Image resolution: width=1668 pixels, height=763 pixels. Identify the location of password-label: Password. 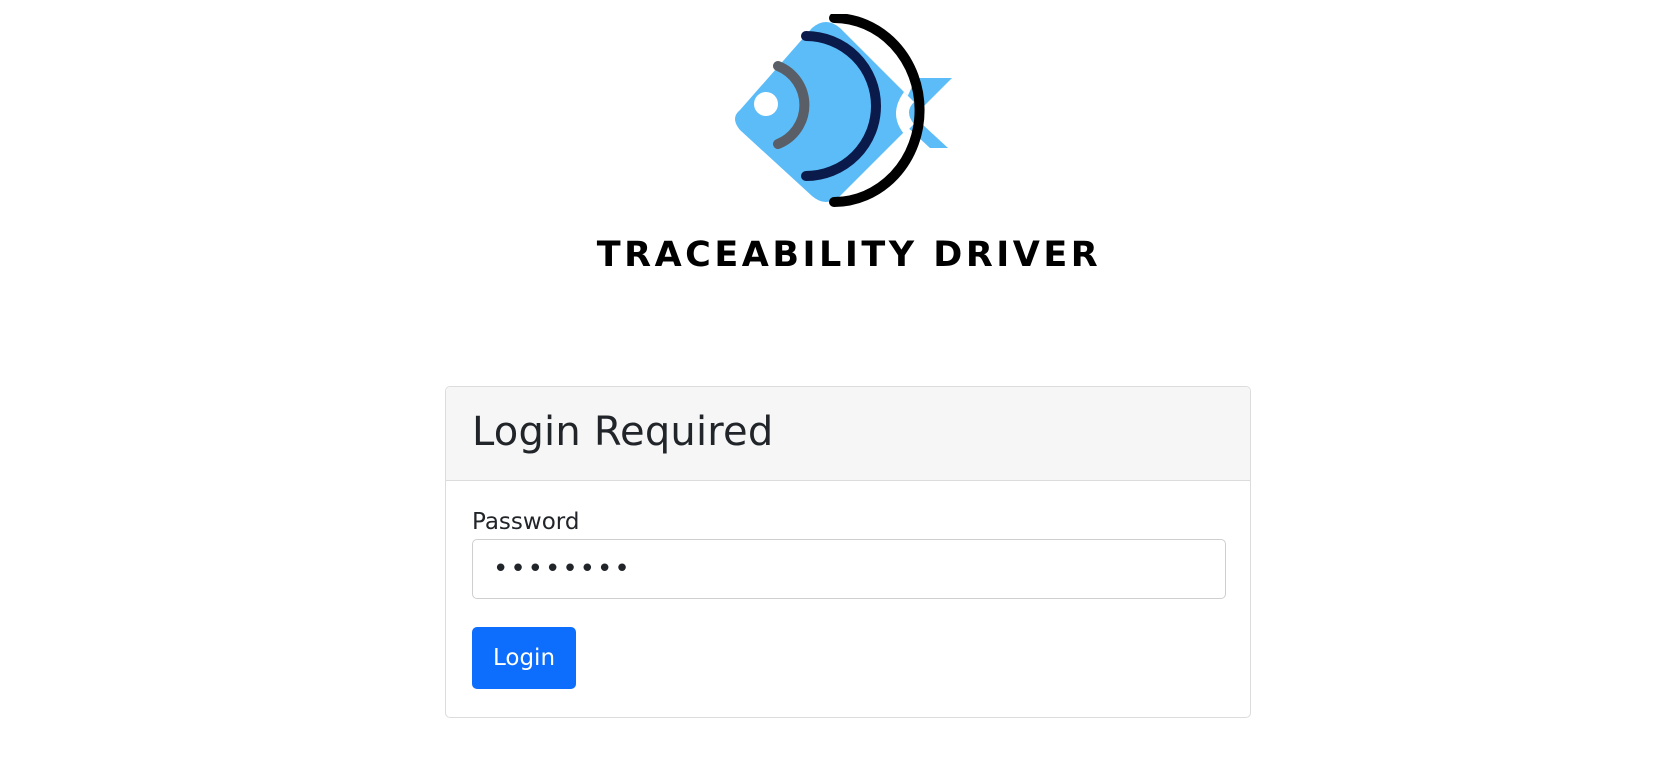
(526, 522).